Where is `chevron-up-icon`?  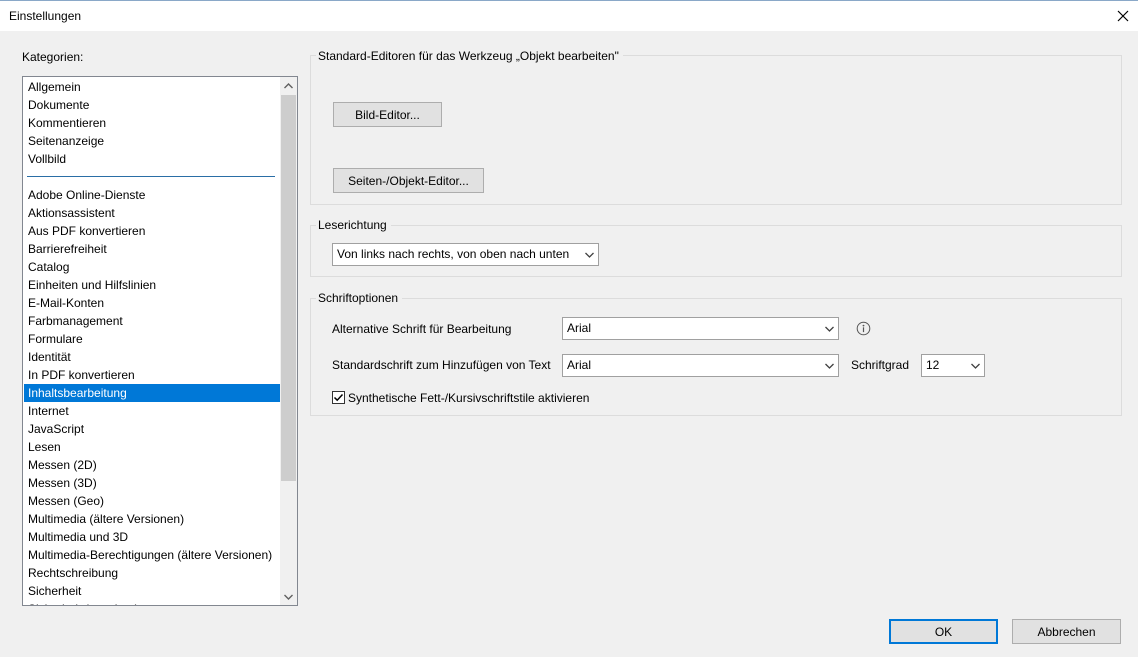 chevron-up-icon is located at coordinates (288, 85).